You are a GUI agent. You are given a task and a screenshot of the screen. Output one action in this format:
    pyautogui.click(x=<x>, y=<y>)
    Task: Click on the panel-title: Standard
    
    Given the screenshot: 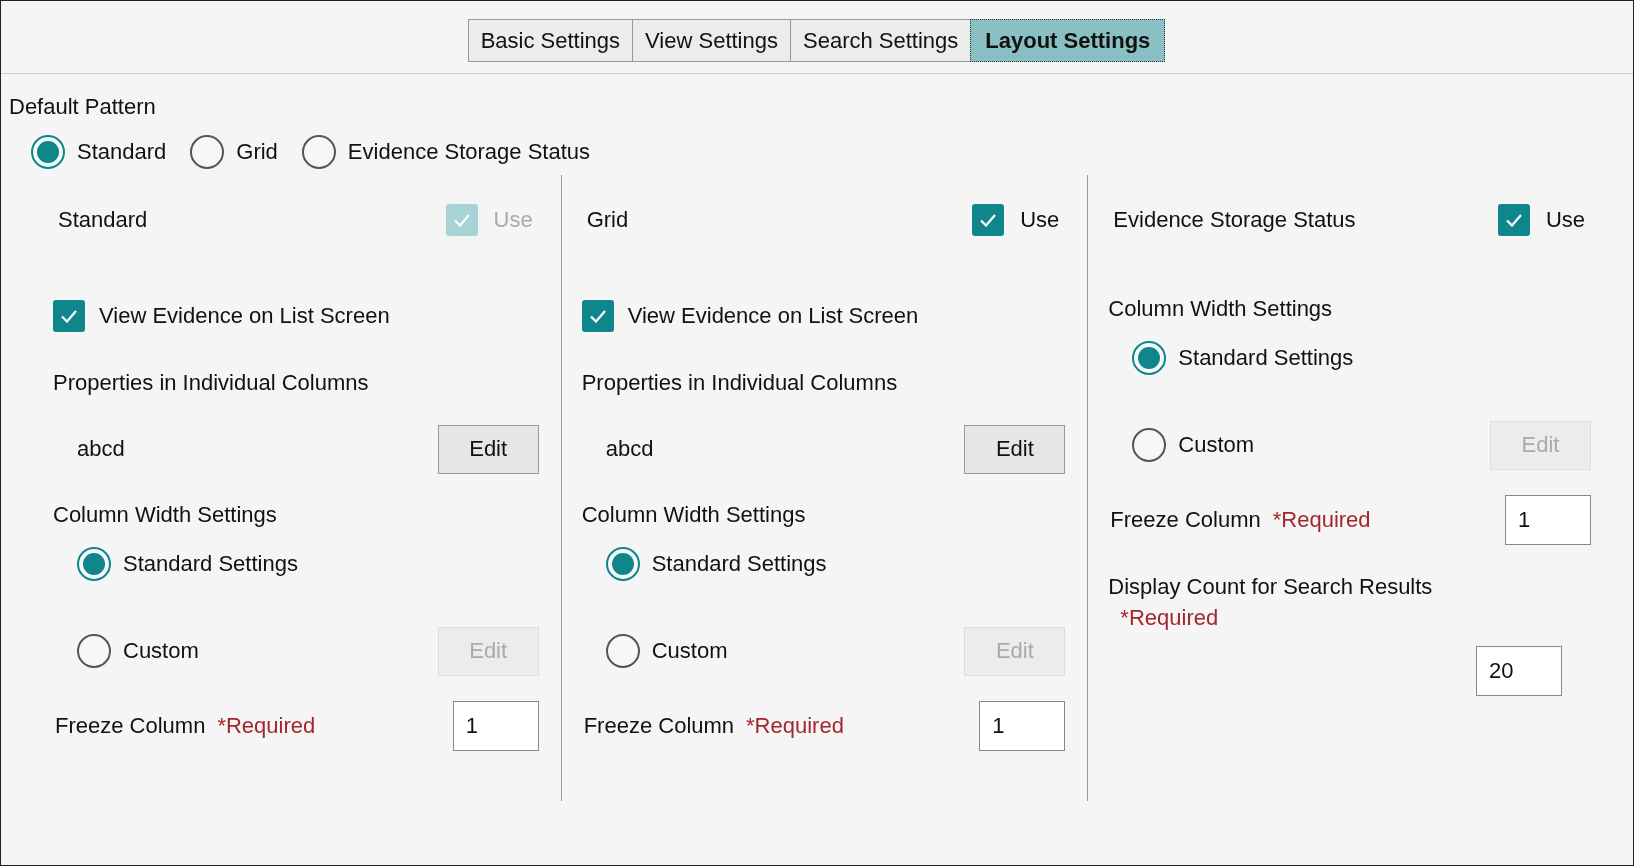 What is the action you would take?
    pyautogui.click(x=102, y=220)
    